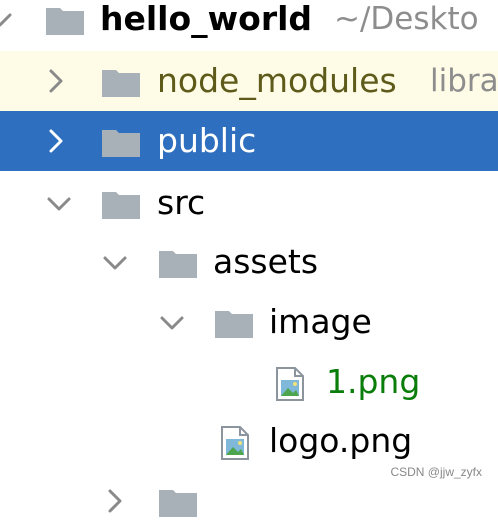 Image resolution: width=498 pixels, height=531 pixels. What do you see at coordinates (266, 261) in the screenshot?
I see `tree-label-assets: assets` at bounding box center [266, 261].